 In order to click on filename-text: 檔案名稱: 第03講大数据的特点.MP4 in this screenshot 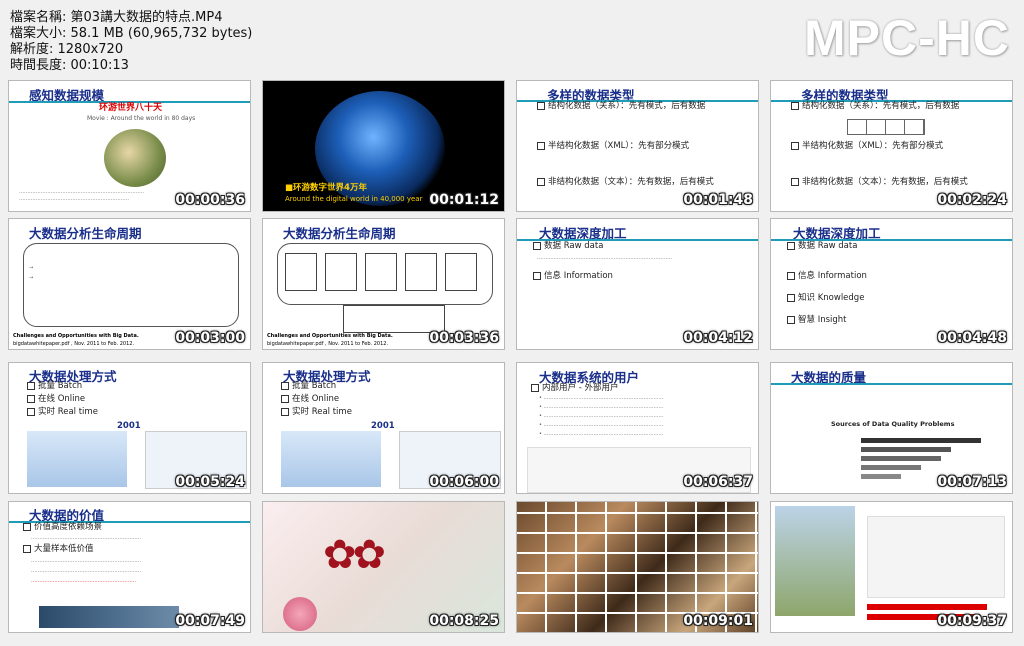, I will do `click(116, 17)`.